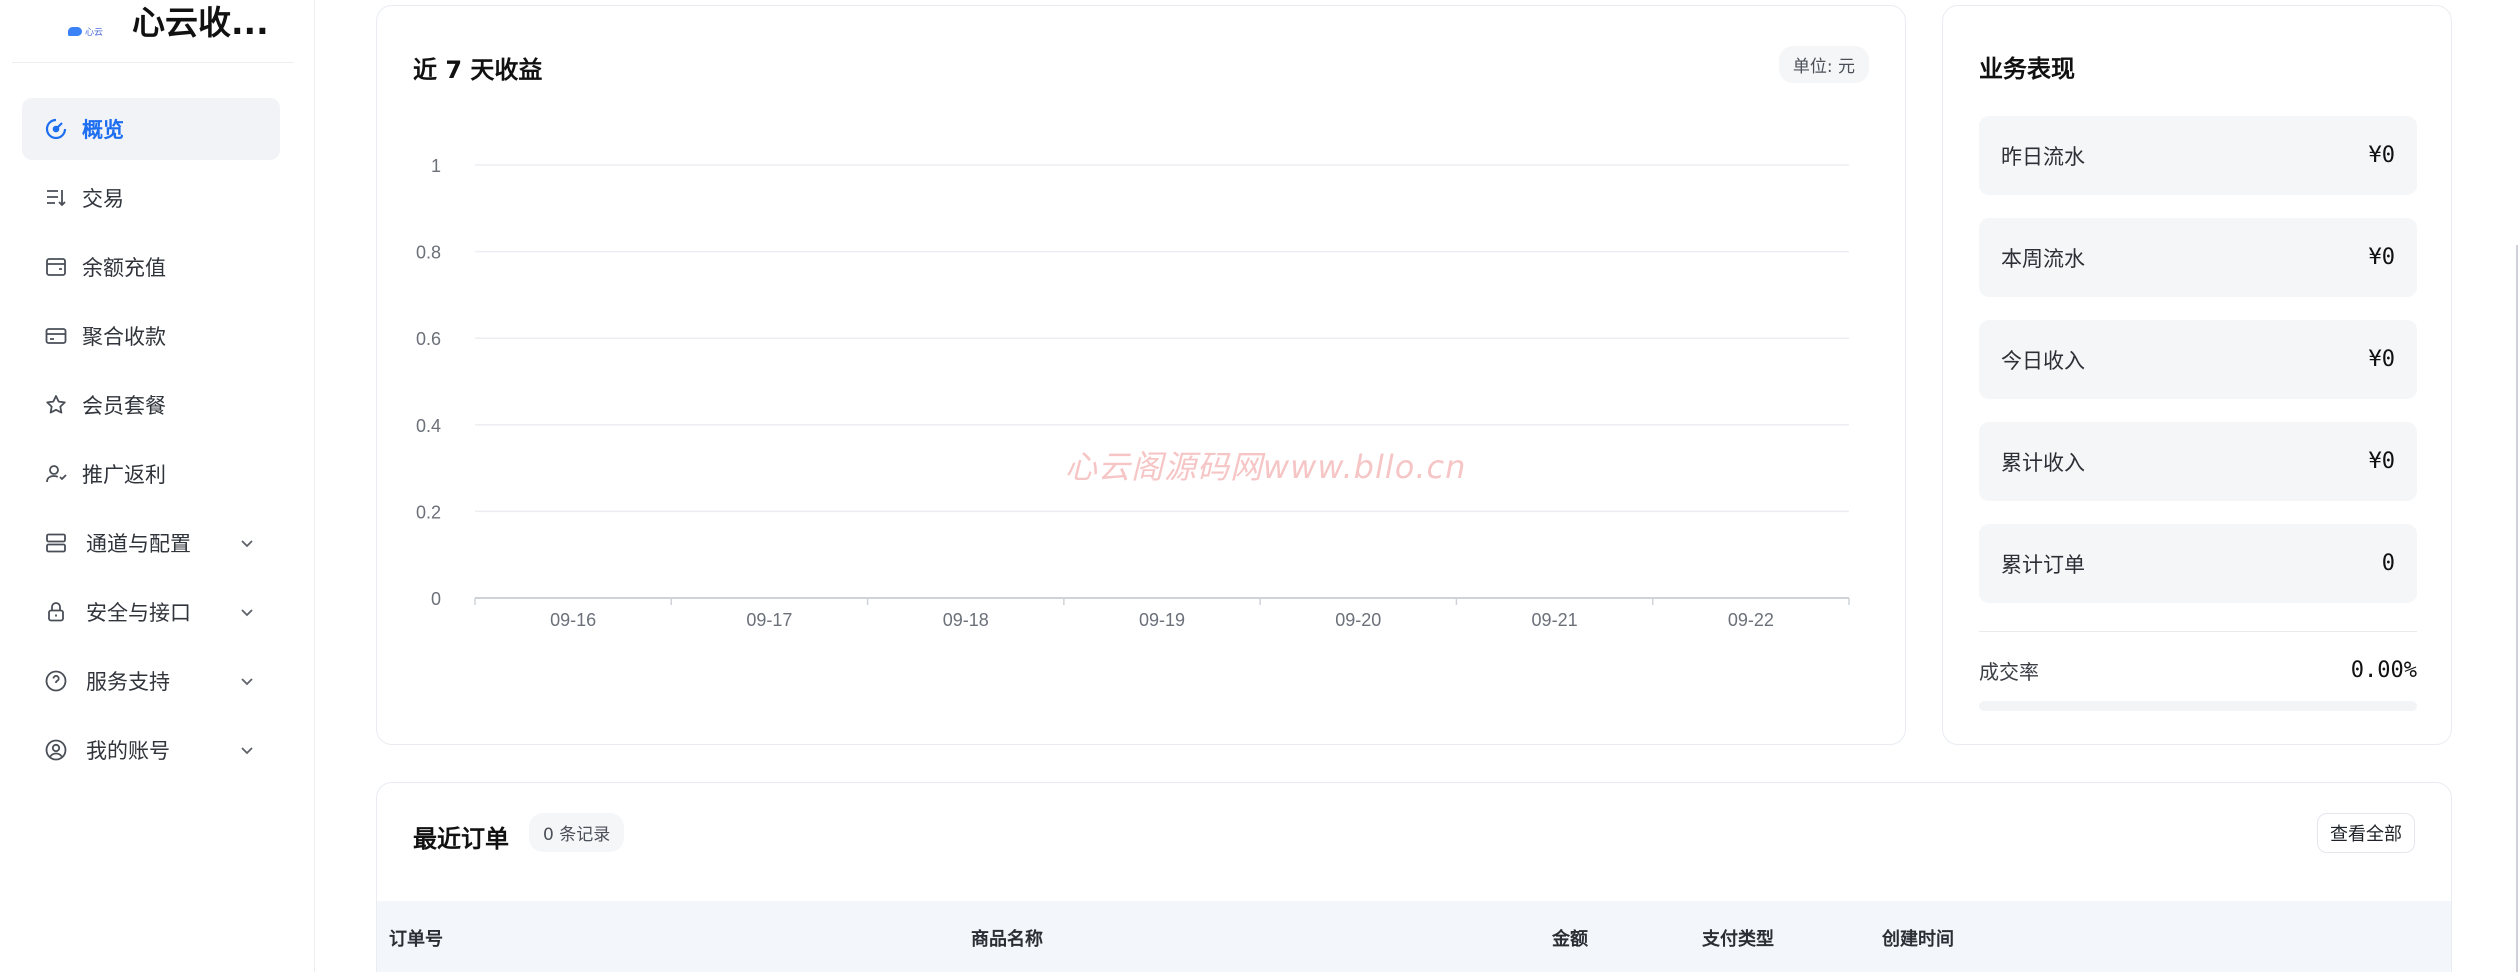 The height and width of the screenshot is (972, 2518). Describe the element at coordinates (151, 129) in the screenshot. I see `sidebar-item-overview: 概览` at that location.